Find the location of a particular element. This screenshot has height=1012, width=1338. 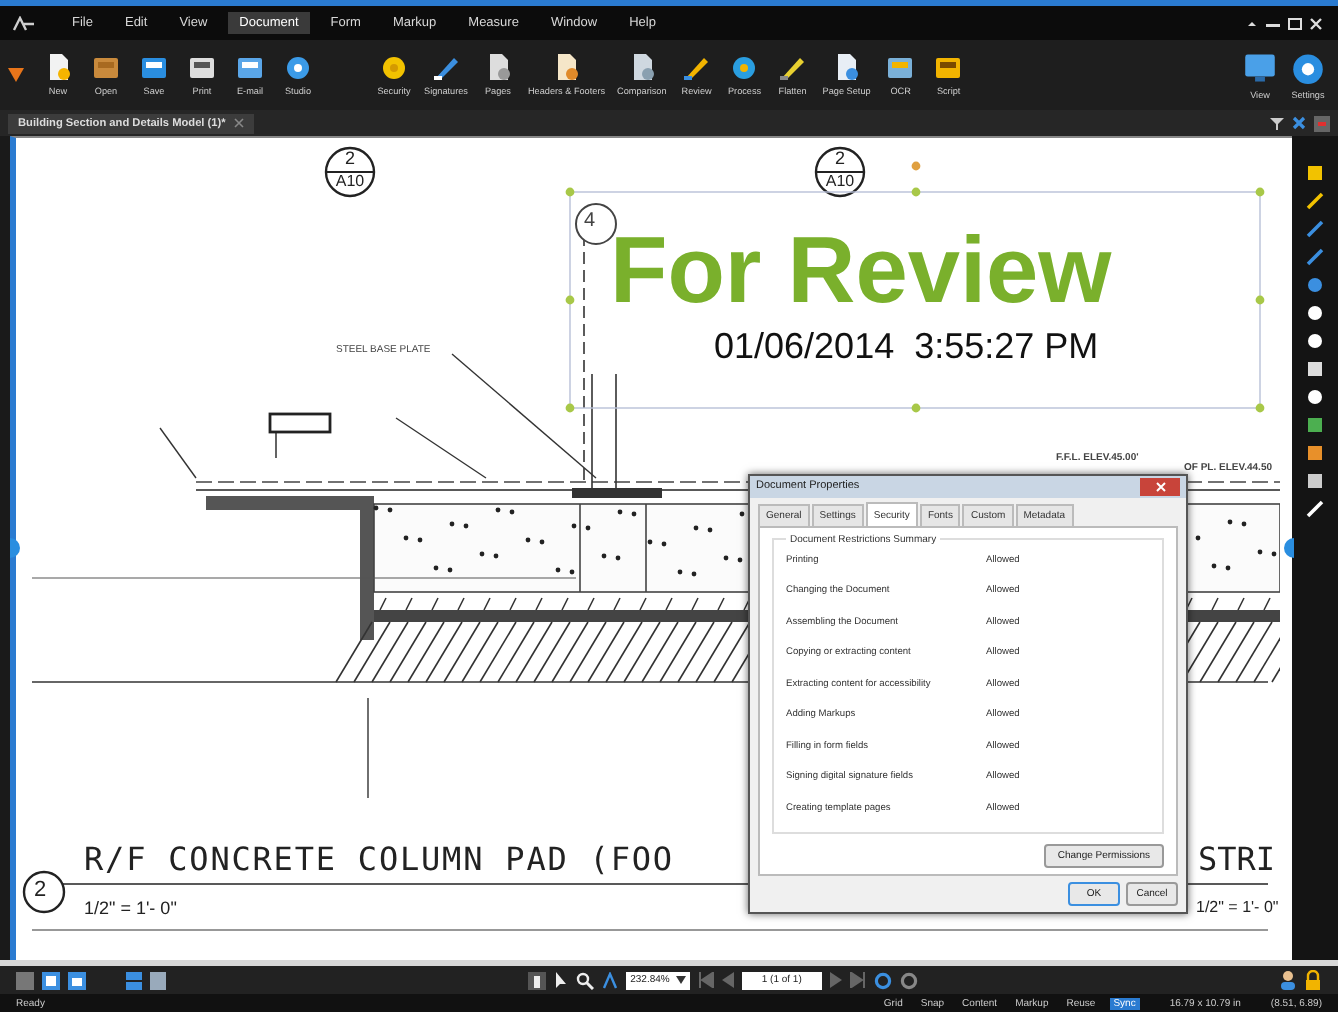

line-icon is located at coordinates (1315, 509).